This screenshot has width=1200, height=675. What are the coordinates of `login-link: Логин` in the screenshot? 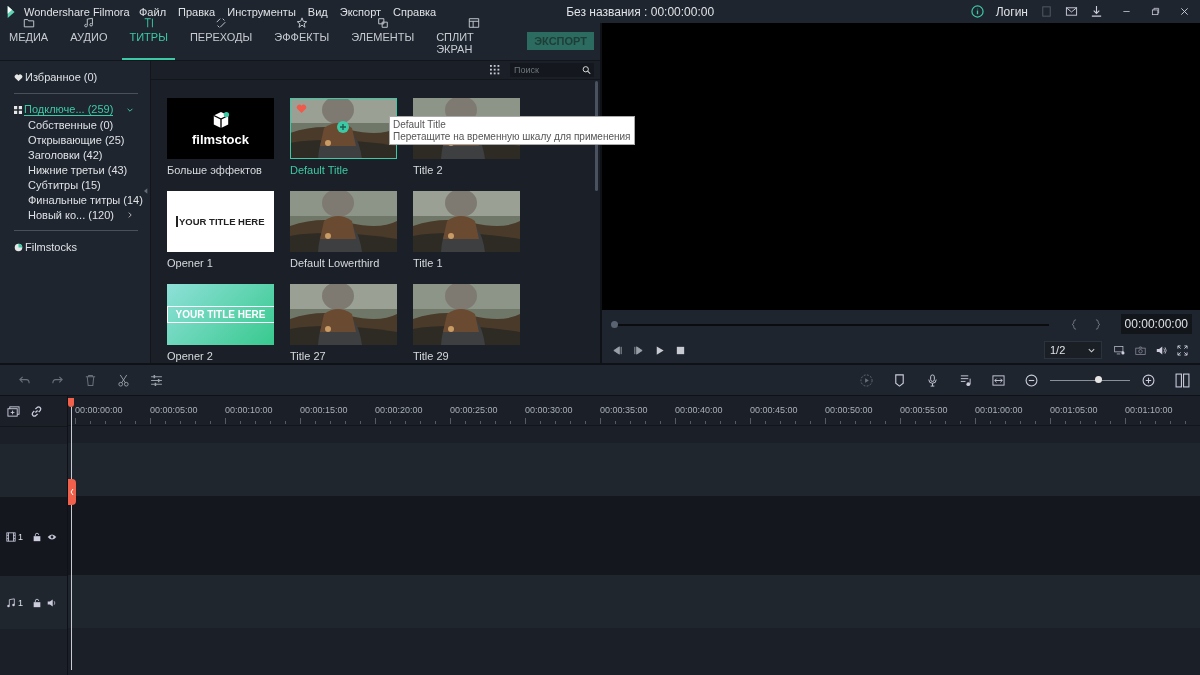 It's located at (1011, 11).